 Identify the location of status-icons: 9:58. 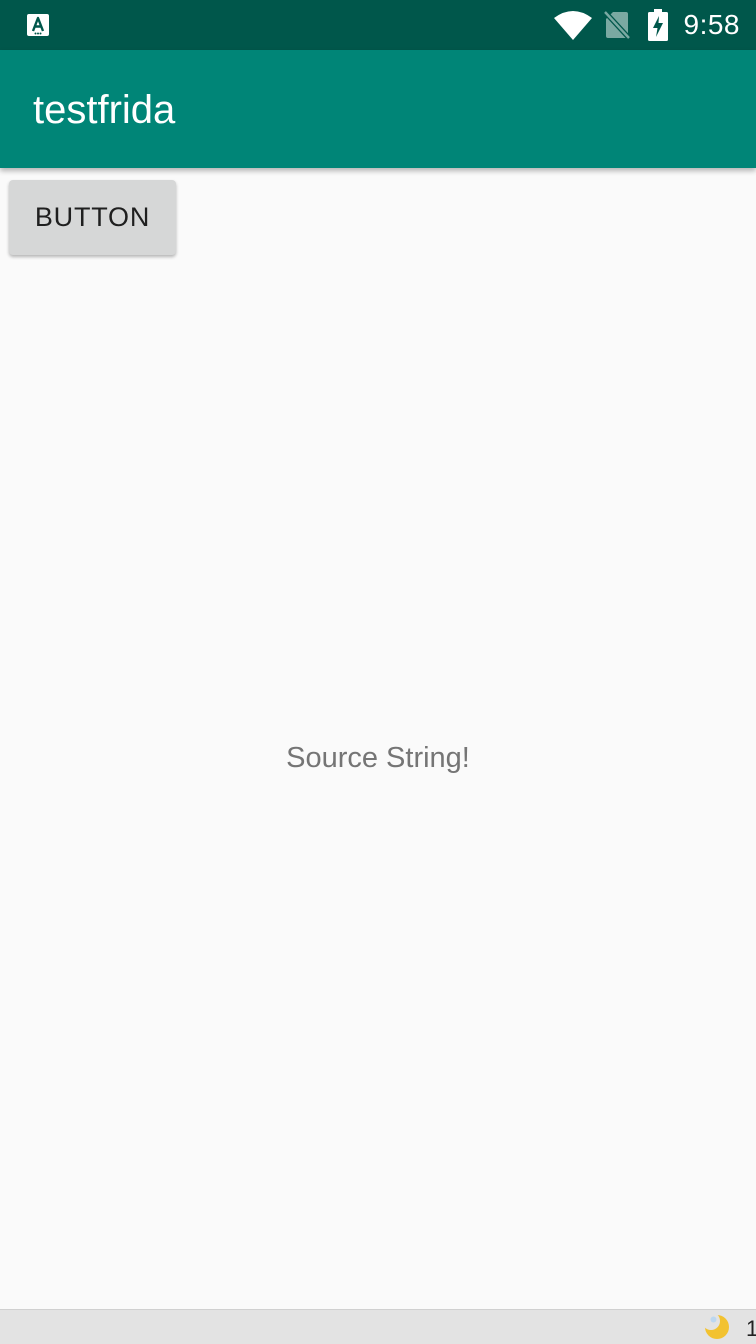
(647, 25).